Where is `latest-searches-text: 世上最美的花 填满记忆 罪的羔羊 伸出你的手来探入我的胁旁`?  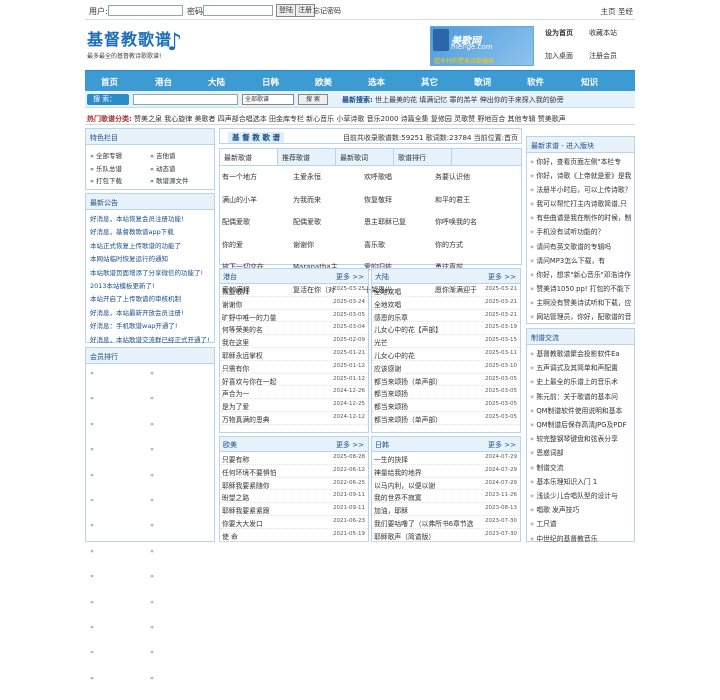 latest-searches-text: 世上最美的花 填满记忆 罪的羔羊 伸出你的手来探入我的胁旁 is located at coordinates (469, 100).